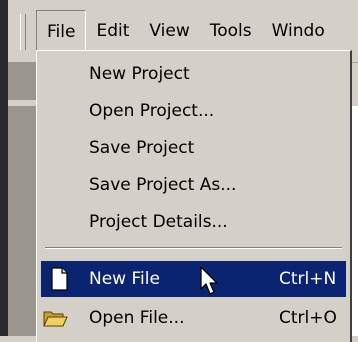 The height and width of the screenshot is (342, 358). Describe the element at coordinates (308, 279) in the screenshot. I see `menu-item-shortcut: Ctrl+N` at that location.